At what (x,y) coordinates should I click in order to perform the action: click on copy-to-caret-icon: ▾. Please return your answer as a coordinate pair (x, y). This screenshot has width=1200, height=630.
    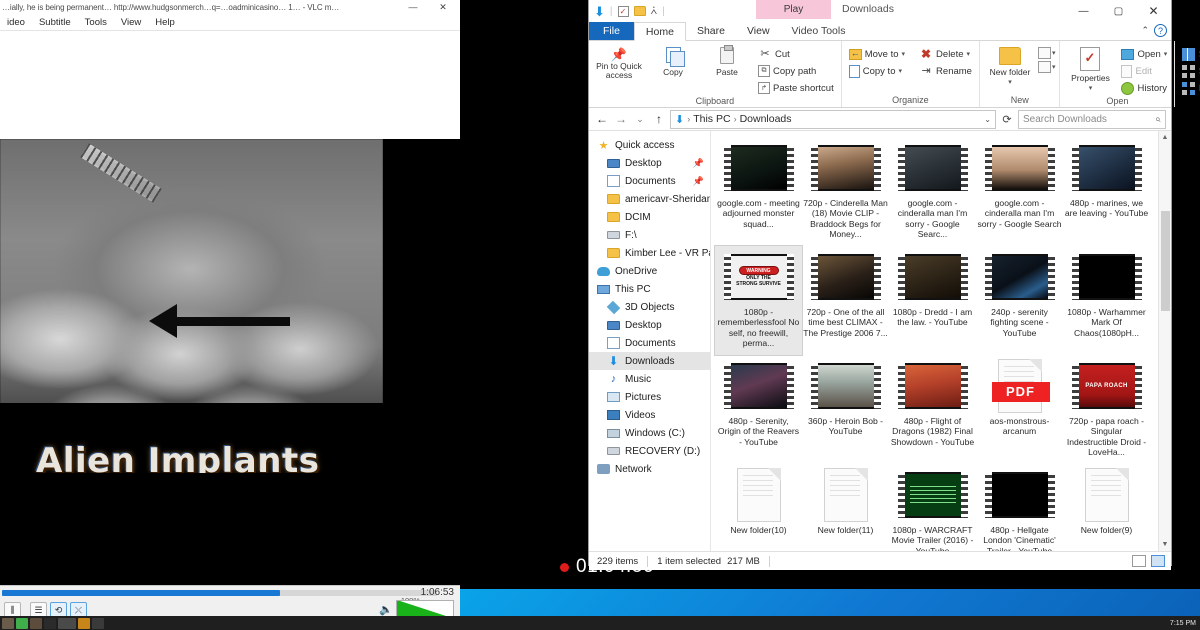
    Looking at the image, I should click on (900, 71).